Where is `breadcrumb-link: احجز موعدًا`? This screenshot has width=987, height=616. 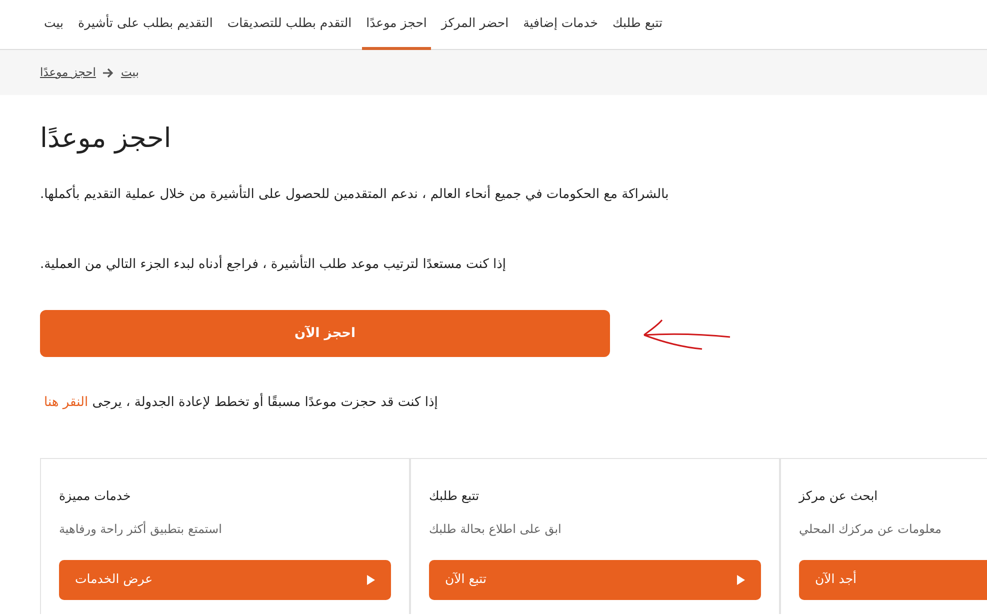
breadcrumb-link: احجز موعدًا is located at coordinates (68, 73).